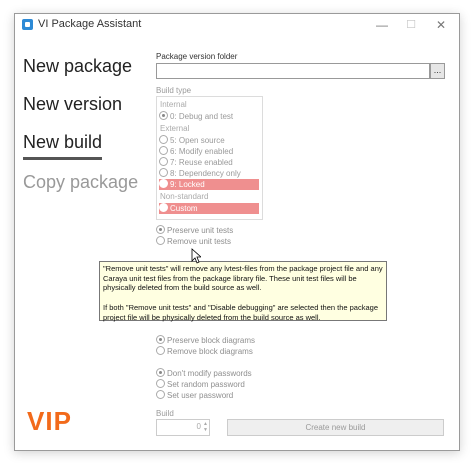  Describe the element at coordinates (293, 71) in the screenshot. I see `package-folder-input` at that location.